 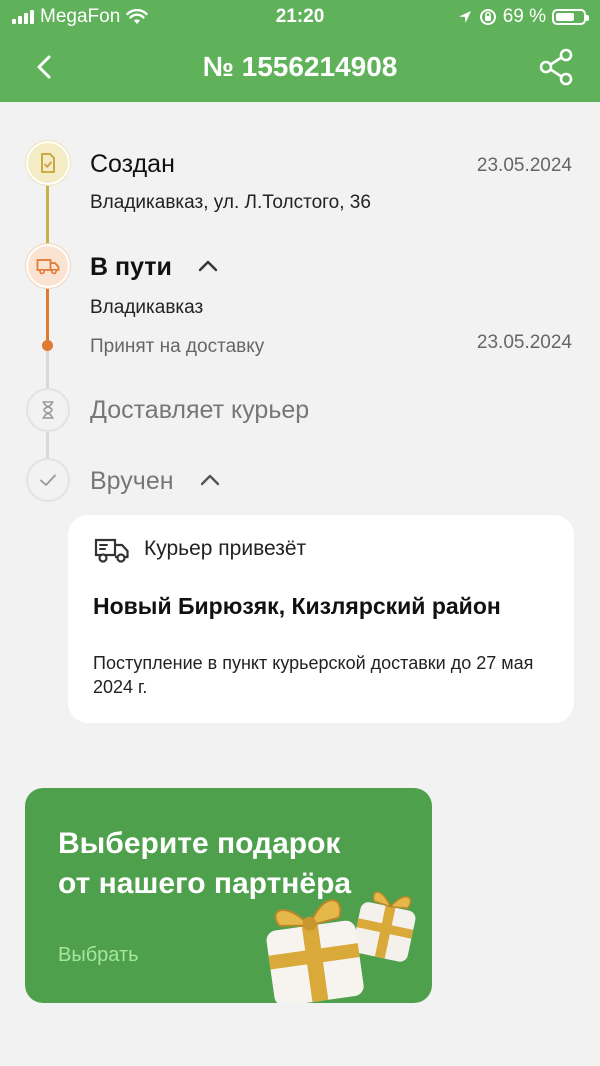 What do you see at coordinates (200, 410) in the screenshot?
I see `step-courier-title: Доставляет курьер` at bounding box center [200, 410].